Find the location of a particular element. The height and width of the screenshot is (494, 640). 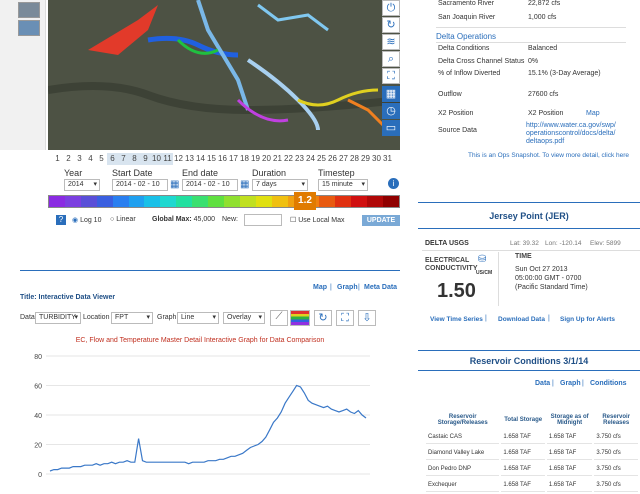

data-select: TURBIDITY ▾ is located at coordinates (58, 318).